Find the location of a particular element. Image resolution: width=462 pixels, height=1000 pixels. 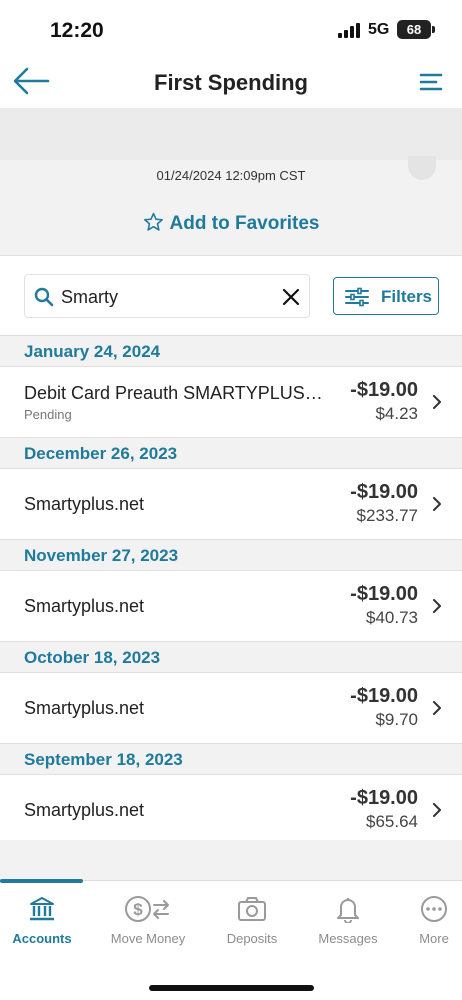

filters-label: Filters is located at coordinates (407, 296).